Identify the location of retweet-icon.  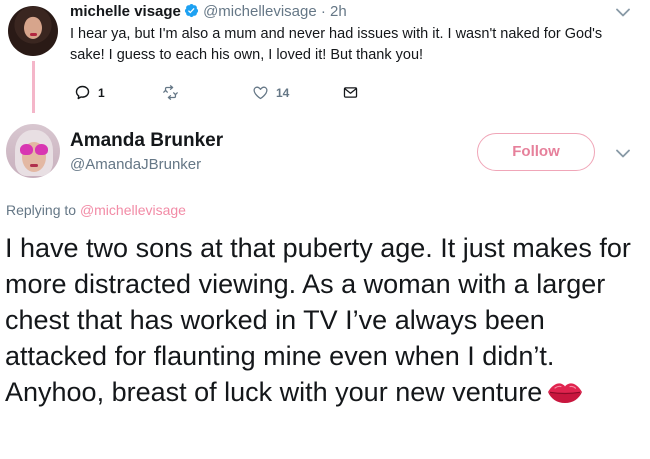
(170, 92).